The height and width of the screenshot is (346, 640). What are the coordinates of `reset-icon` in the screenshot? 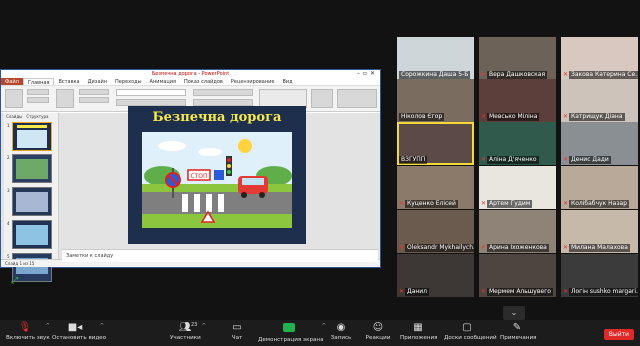 It's located at (94, 100).